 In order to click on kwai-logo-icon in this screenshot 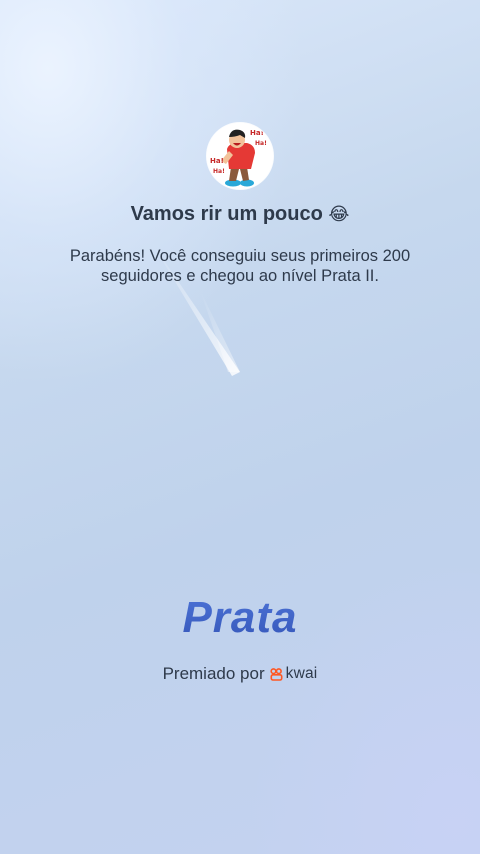, I will do `click(276, 674)`.